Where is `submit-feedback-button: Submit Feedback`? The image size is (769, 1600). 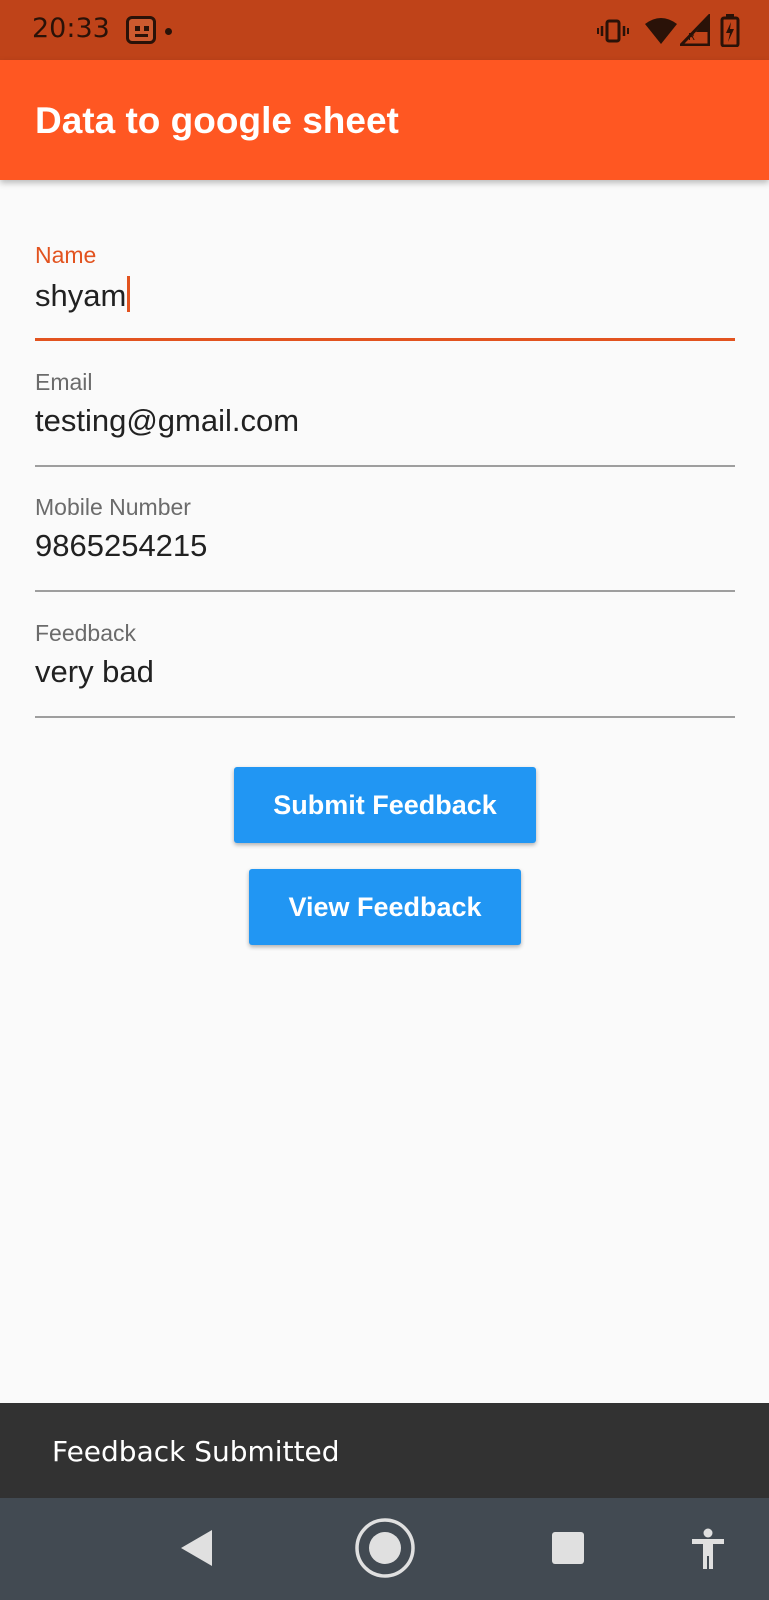
submit-feedback-button: Submit Feedback is located at coordinates (385, 805).